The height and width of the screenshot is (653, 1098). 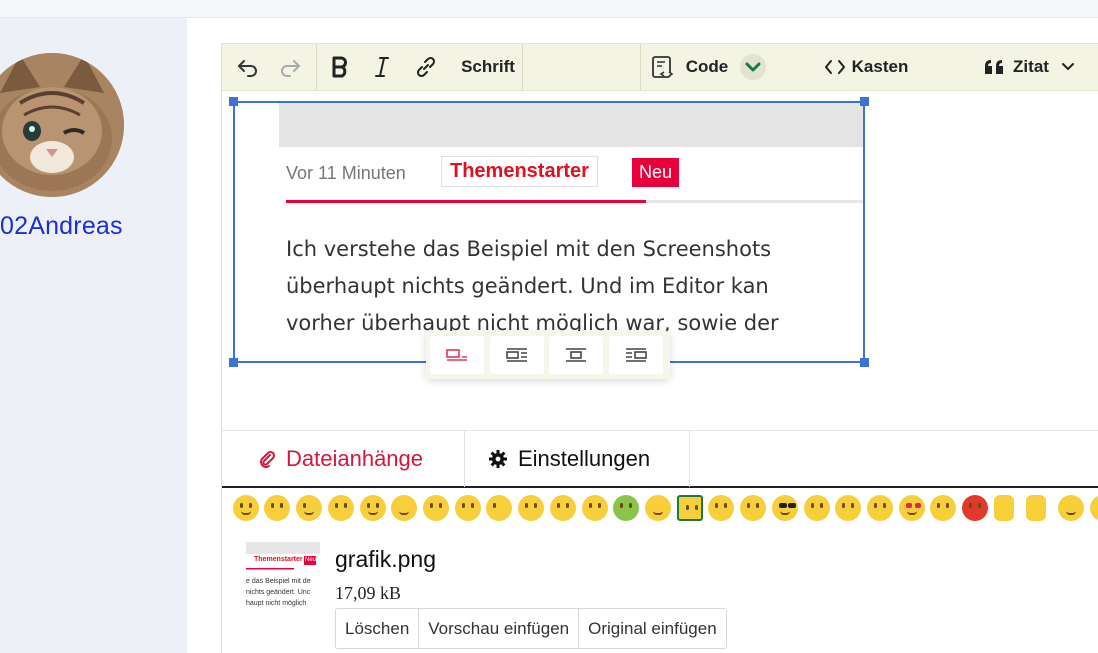 What do you see at coordinates (368, 593) in the screenshot?
I see `attachment-filesize: 17,09 kB` at bounding box center [368, 593].